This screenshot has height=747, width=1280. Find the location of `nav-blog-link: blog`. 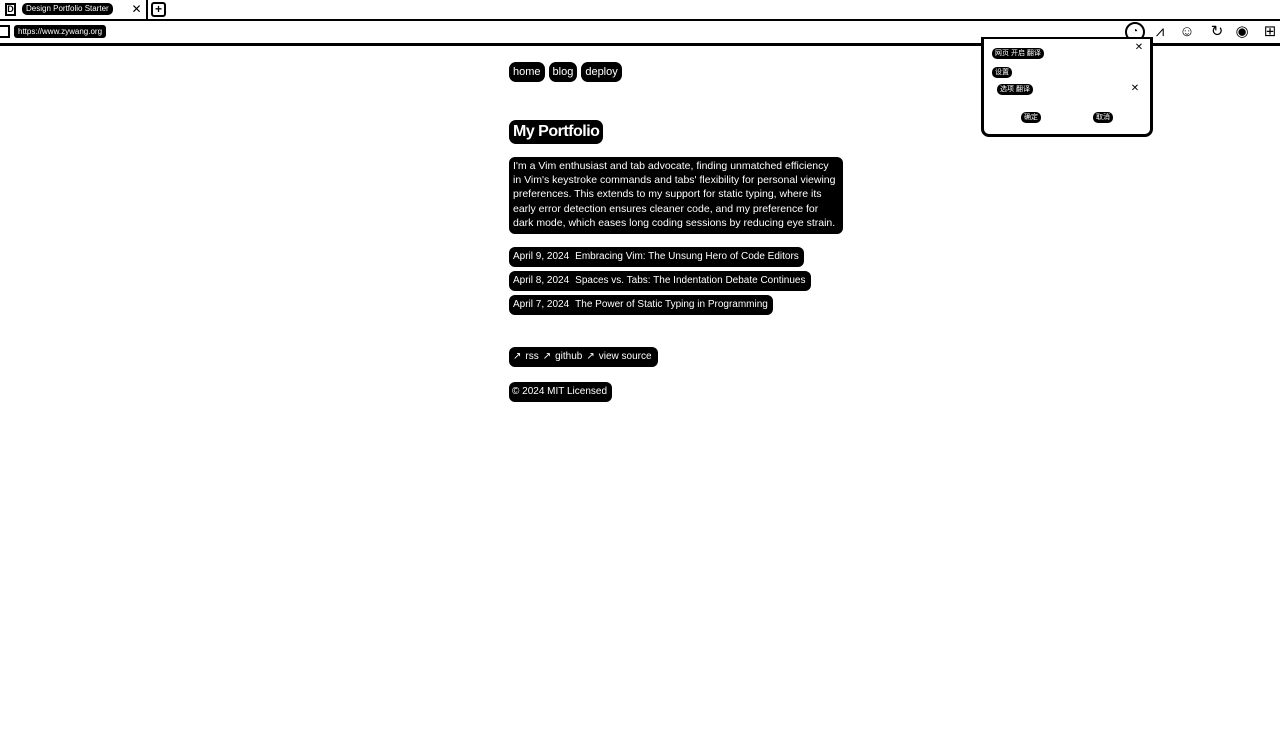

nav-blog-link: blog is located at coordinates (563, 72).